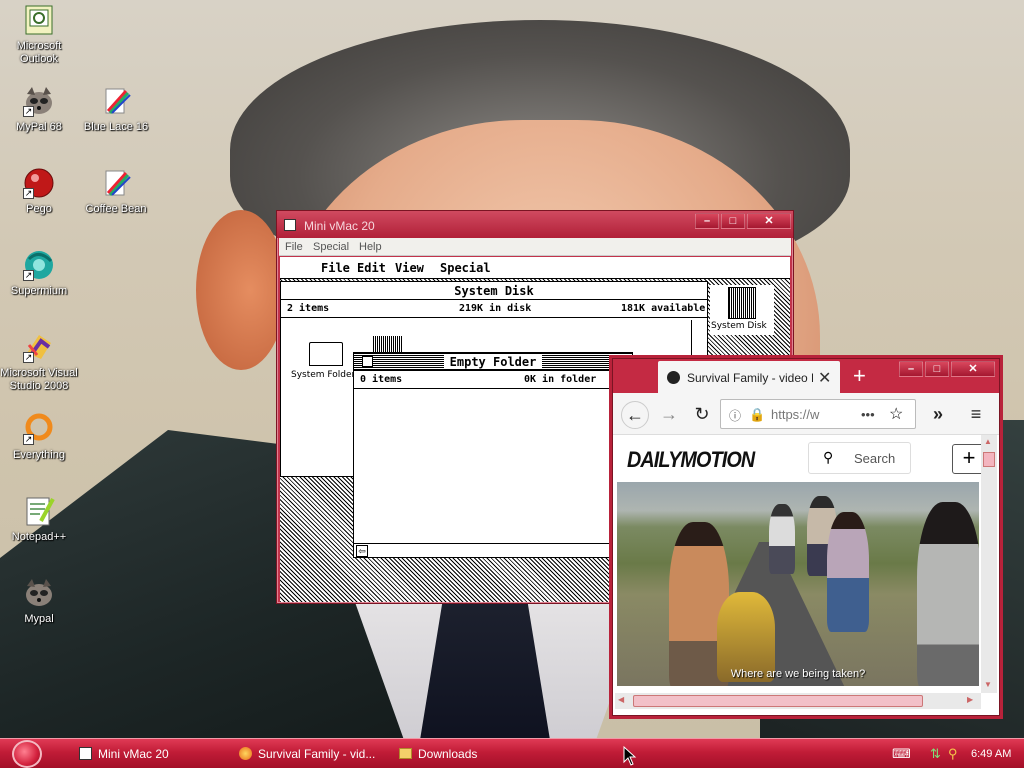  Describe the element at coordinates (465, 268) in the screenshot. I see `mac-menu-special: Special` at that location.